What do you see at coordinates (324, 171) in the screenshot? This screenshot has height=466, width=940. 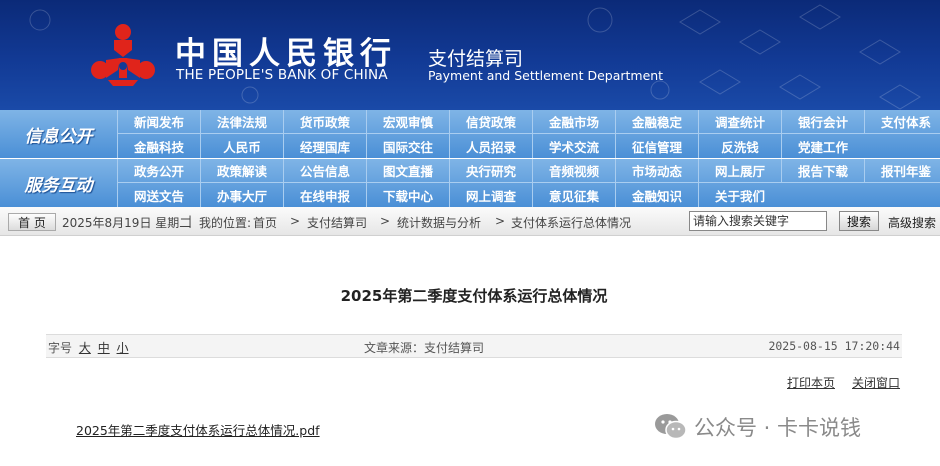 I see `nav-item-service-2: 公告信息` at bounding box center [324, 171].